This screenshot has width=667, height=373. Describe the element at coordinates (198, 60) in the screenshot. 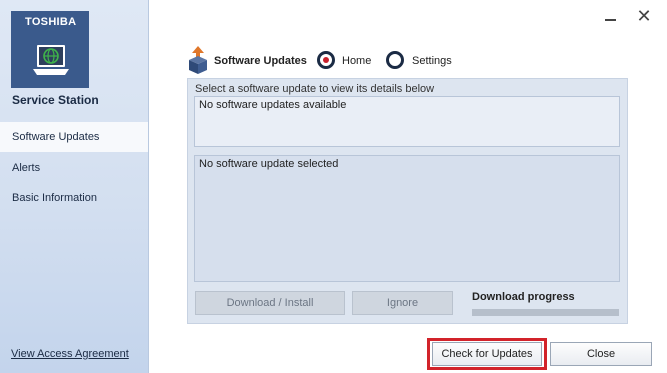

I see `package-update-icon` at that location.